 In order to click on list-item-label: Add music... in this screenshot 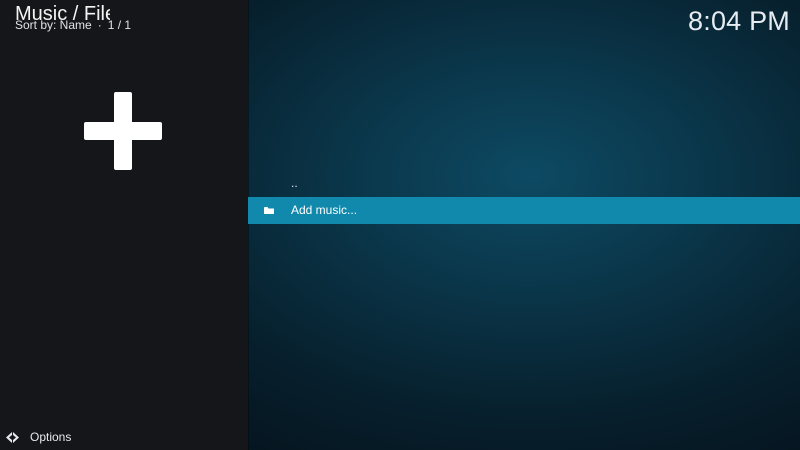, I will do `click(324, 210)`.